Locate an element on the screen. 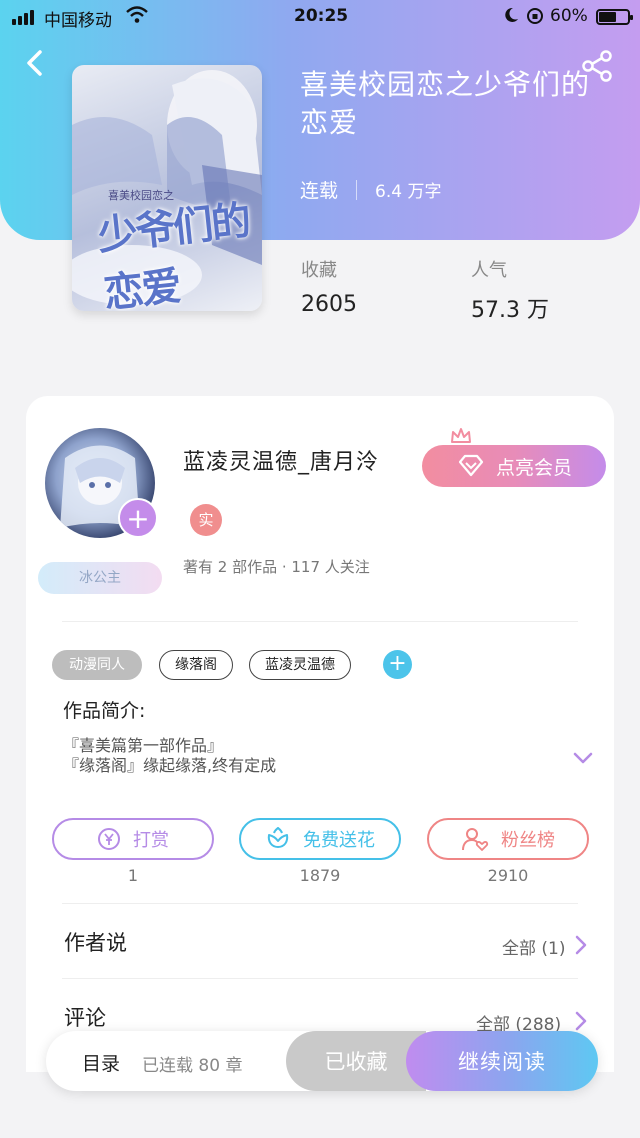  tag-category: 动漫同人 is located at coordinates (97, 665).